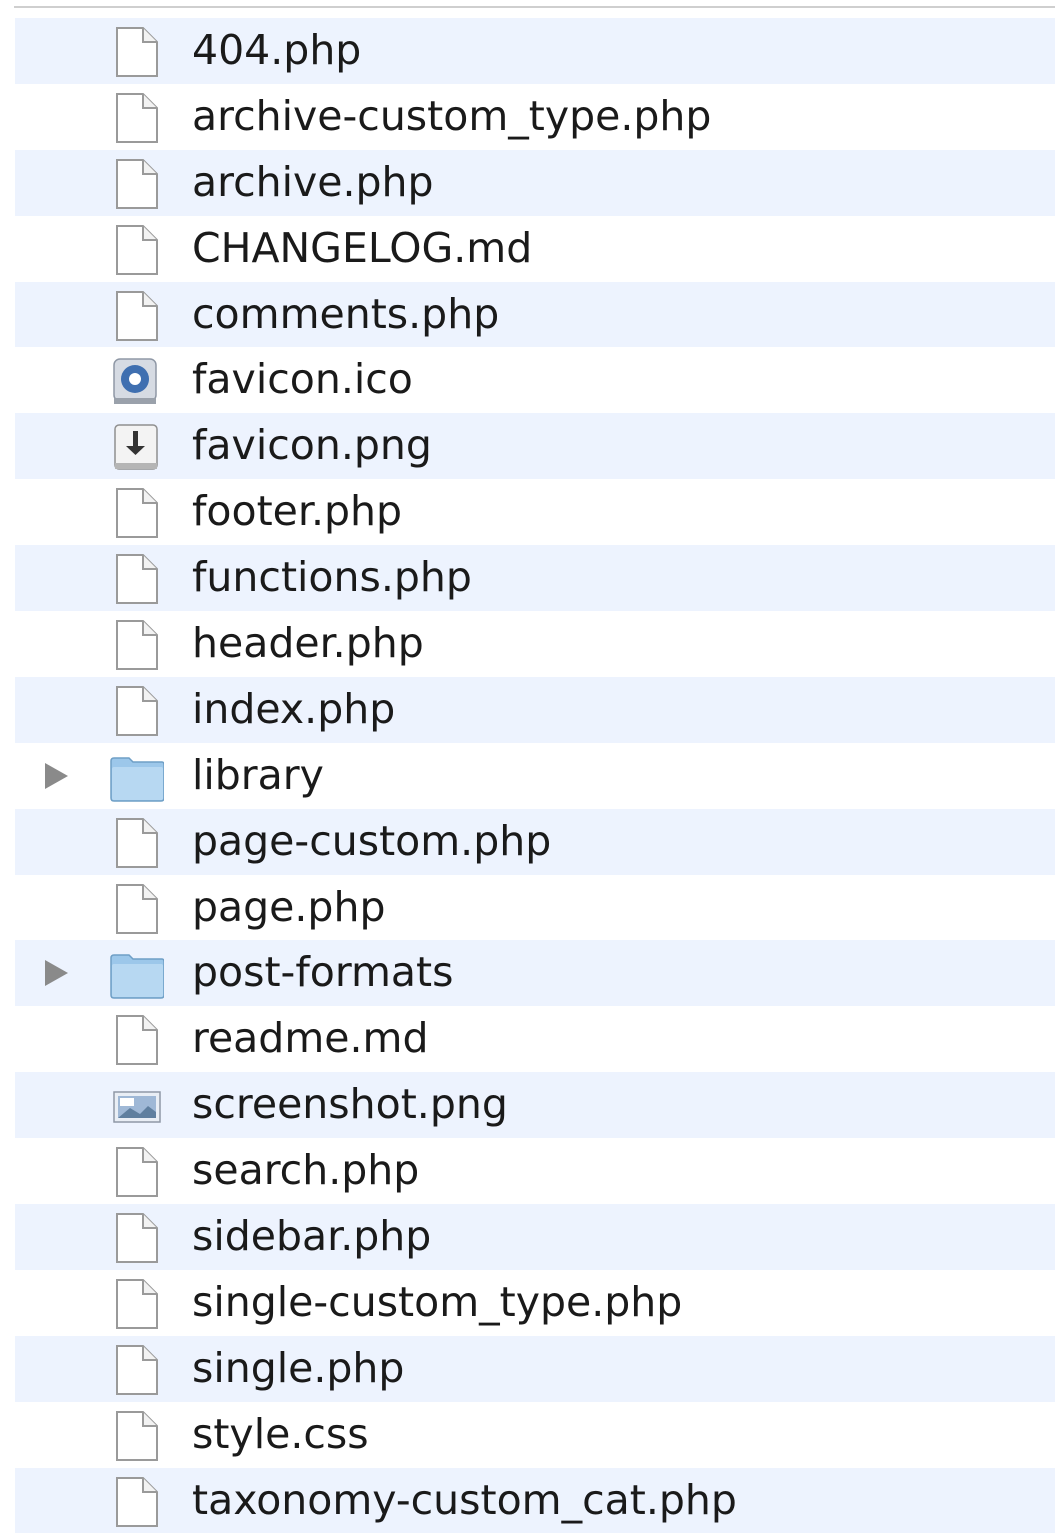 The width and height of the screenshot is (1055, 1534). What do you see at coordinates (294, 708) in the screenshot?
I see `file-name: index.php` at bounding box center [294, 708].